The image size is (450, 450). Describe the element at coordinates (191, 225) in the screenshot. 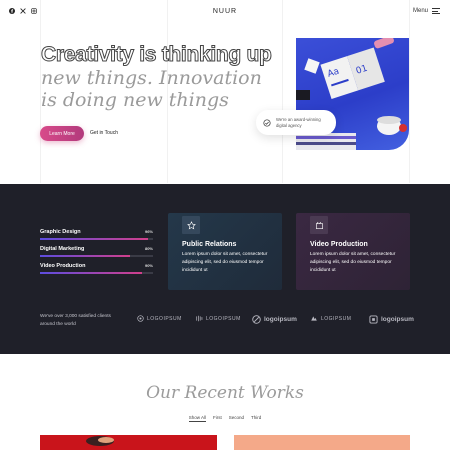

I see `star-icon` at that location.